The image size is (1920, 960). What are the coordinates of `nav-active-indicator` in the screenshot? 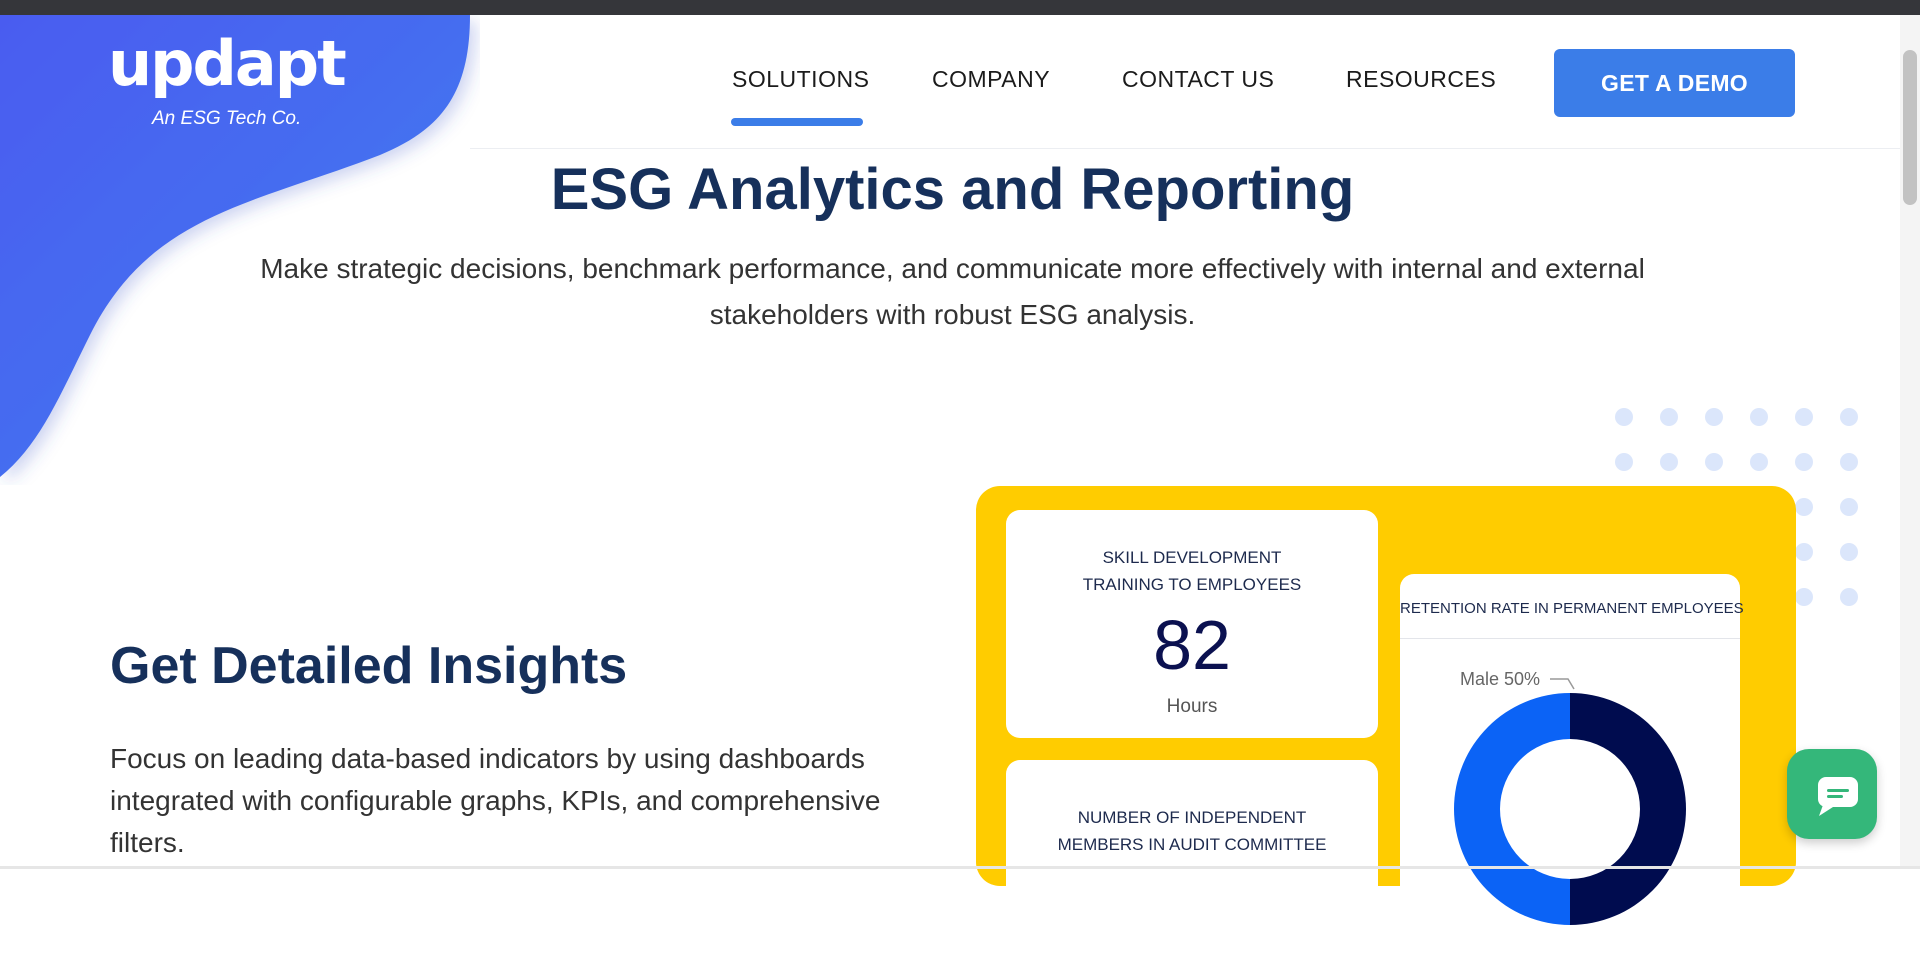 It's located at (797, 122).